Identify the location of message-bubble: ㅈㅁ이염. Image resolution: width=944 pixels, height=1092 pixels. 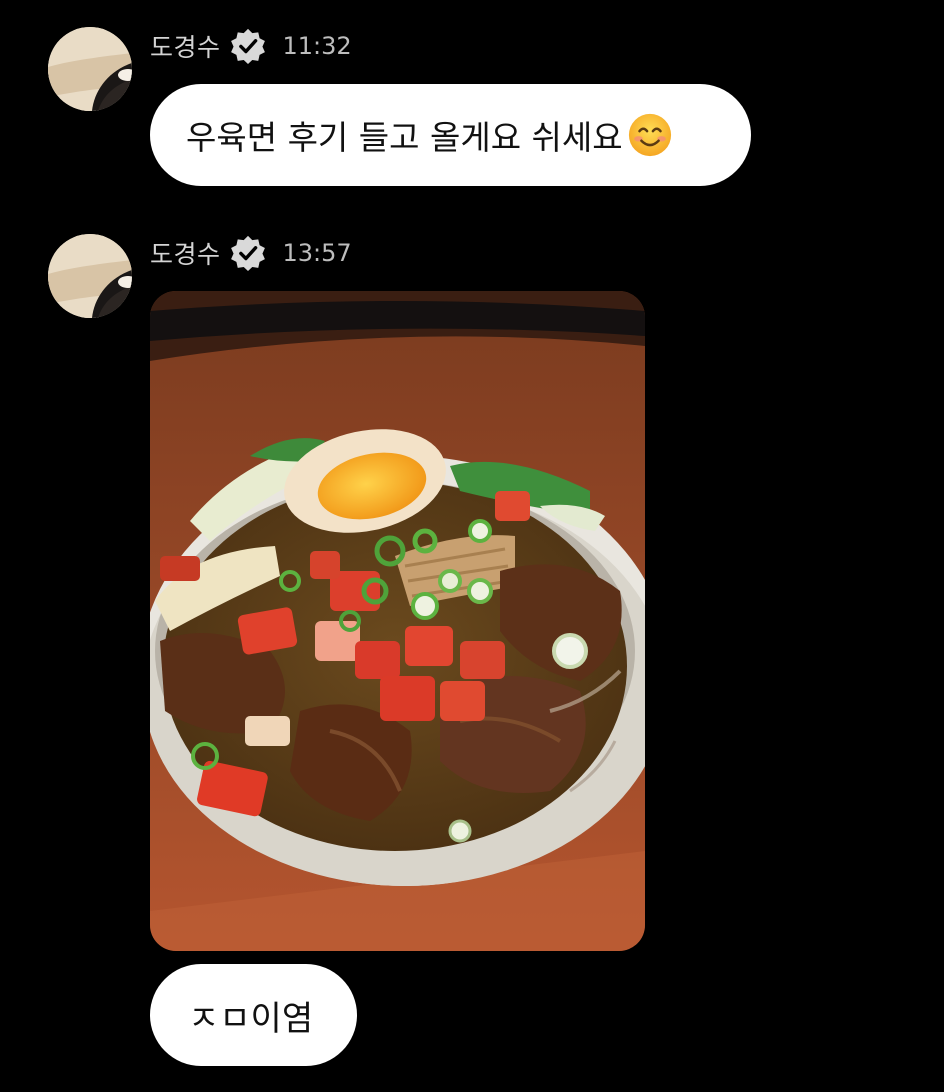
(253, 1015).